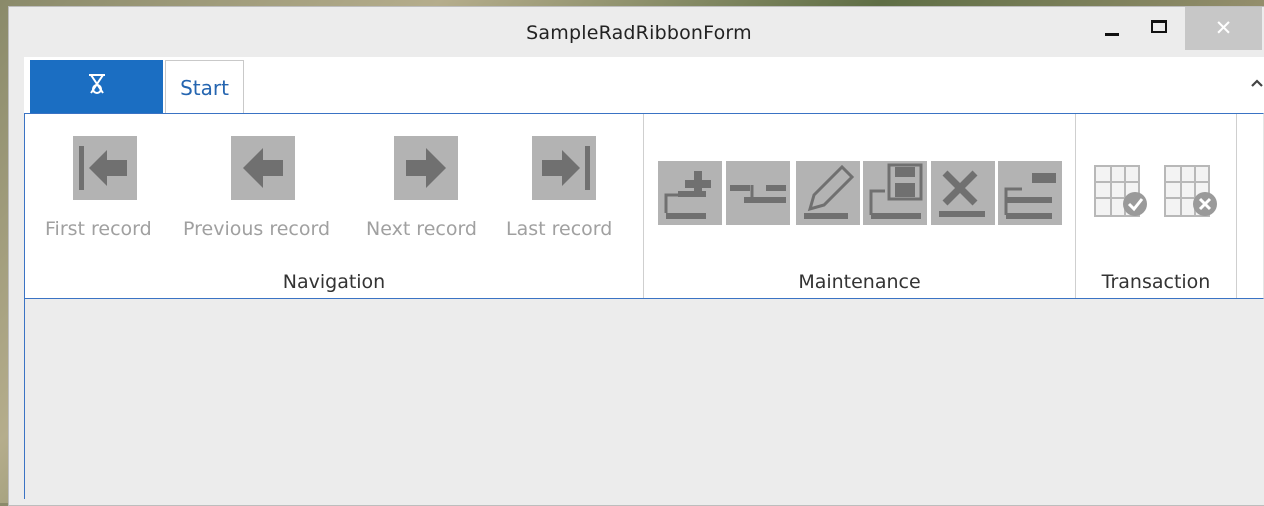  I want to click on previous-record-icon, so click(263, 168).